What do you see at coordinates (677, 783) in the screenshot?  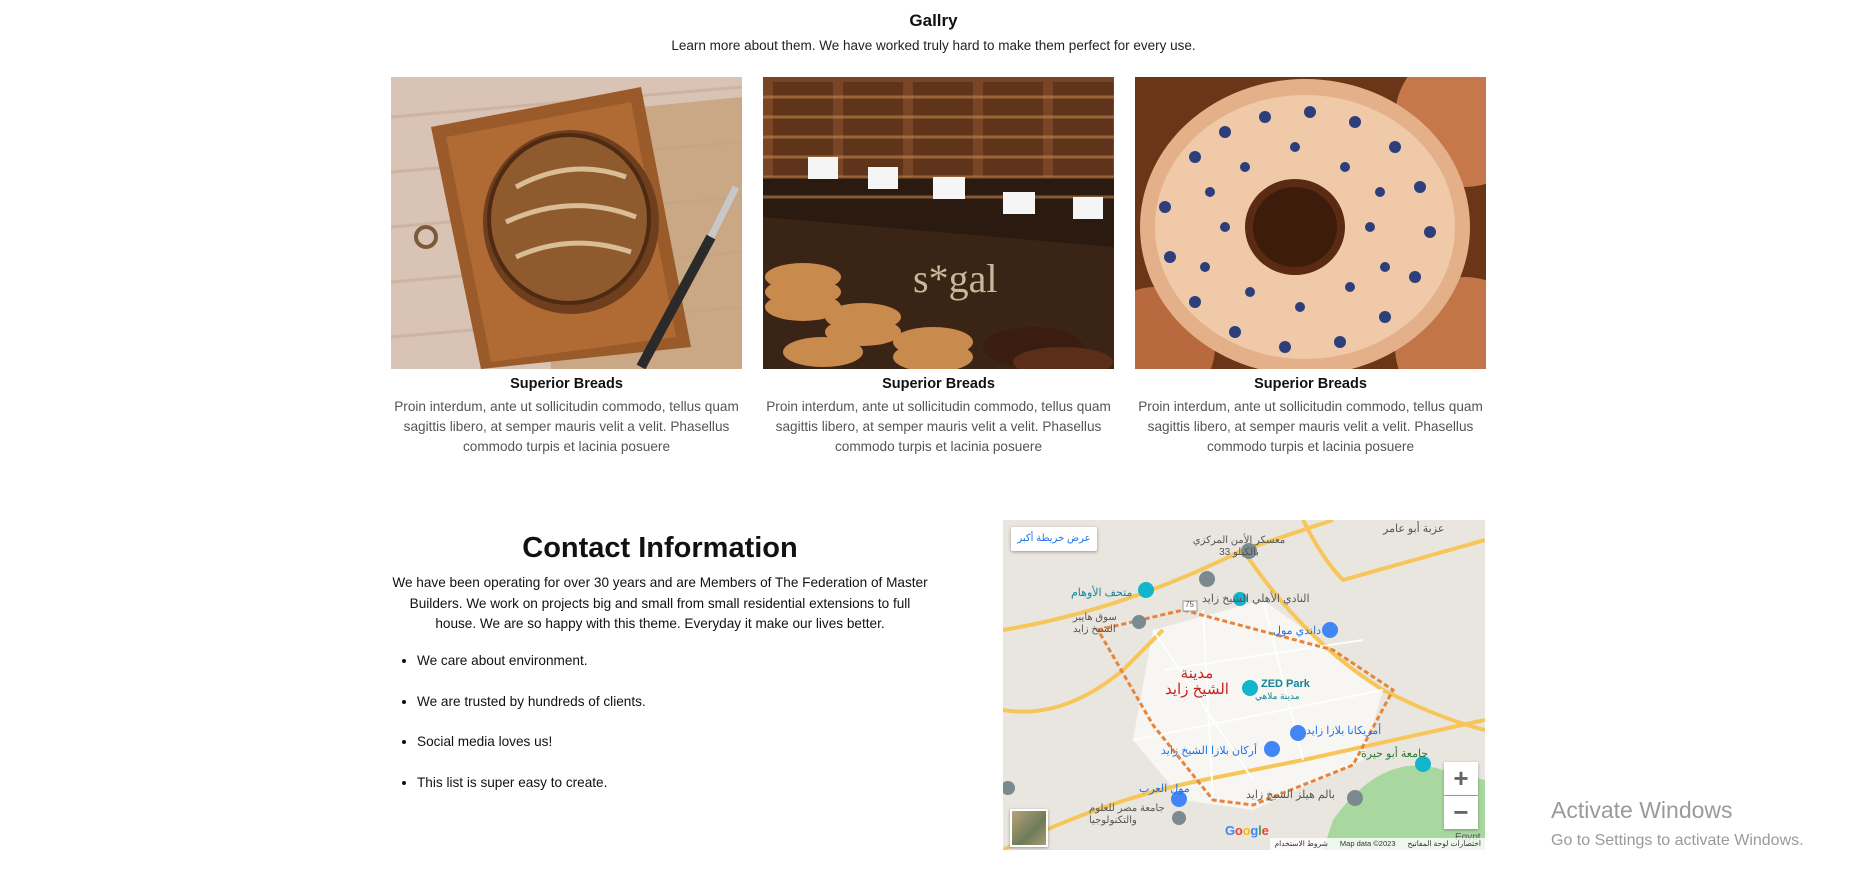 I see `list-item: This list is super easy to create.` at bounding box center [677, 783].